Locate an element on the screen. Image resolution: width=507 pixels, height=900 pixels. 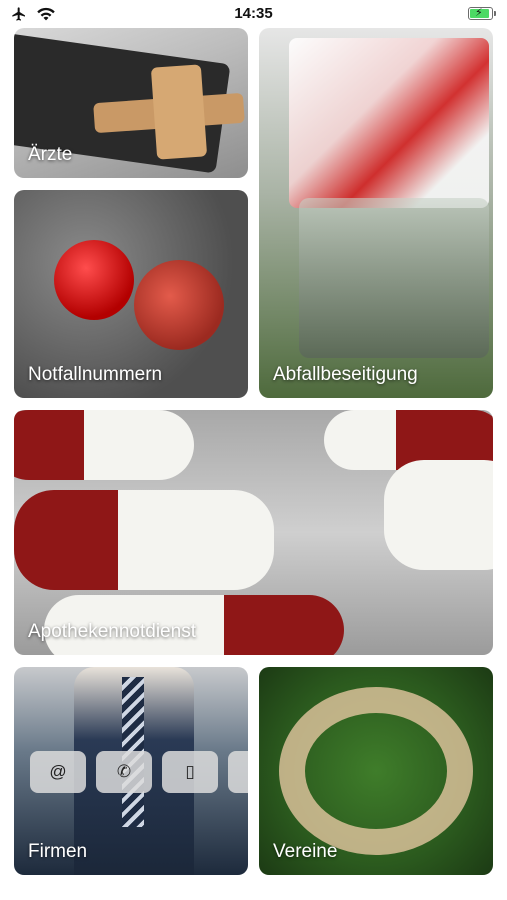
tile-label-aerzte: Ärzte is located at coordinates (50, 154).